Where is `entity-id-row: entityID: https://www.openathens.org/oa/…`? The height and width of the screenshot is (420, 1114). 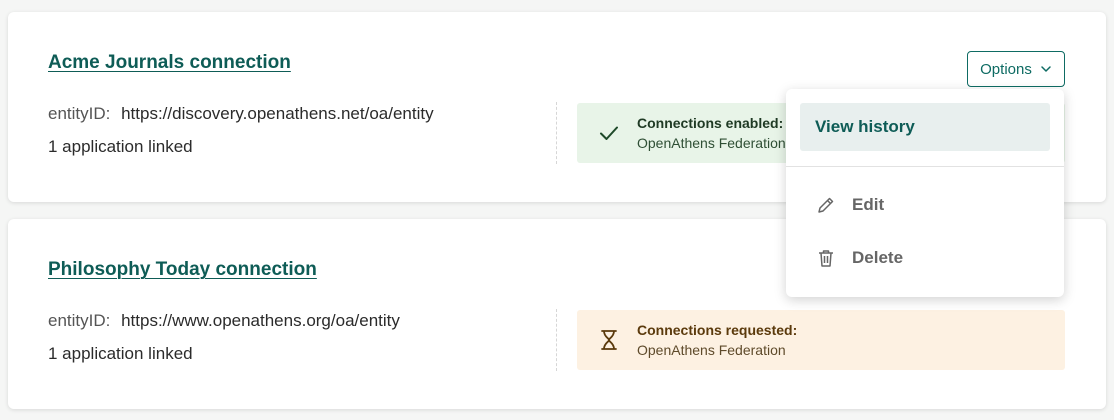 entity-id-row: entityID: https://www.openathens.org/oa/… is located at coordinates (224, 320).